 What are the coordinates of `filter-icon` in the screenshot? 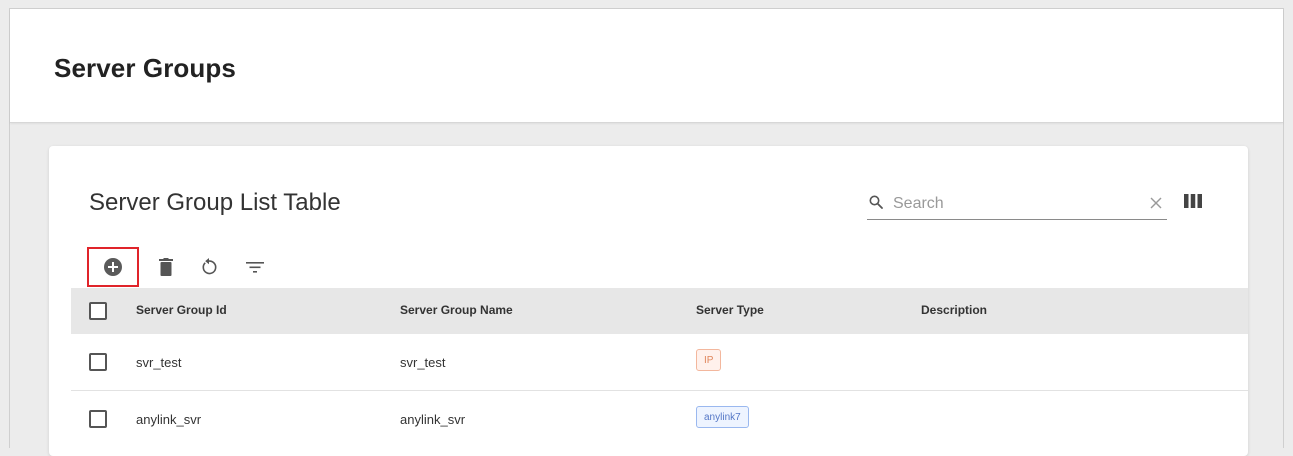 It's located at (255, 267).